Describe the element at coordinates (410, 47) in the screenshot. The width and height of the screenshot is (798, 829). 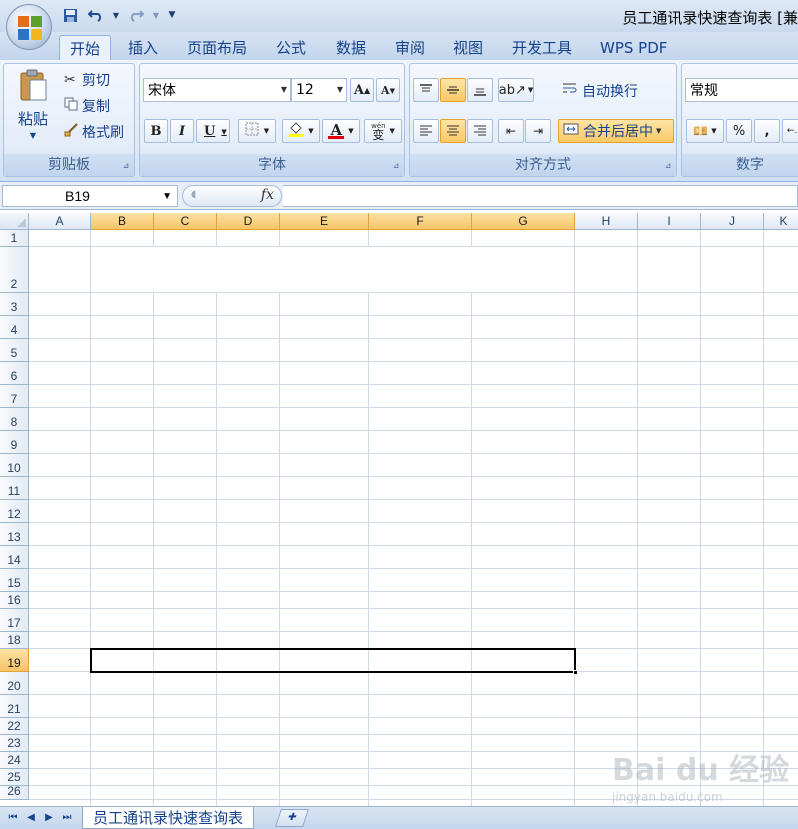
I see `tab-review: 审阅` at that location.